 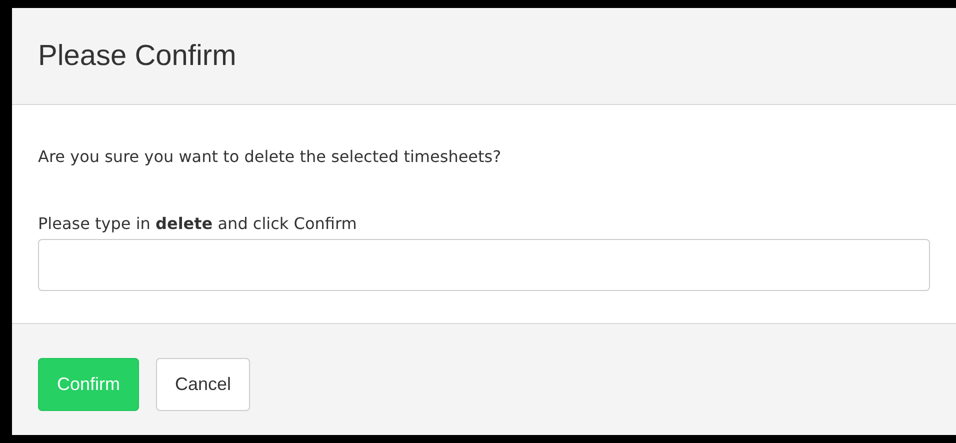 I want to click on confirmation-message: Are you sure you want to delete the selected timesheets?, so click(x=270, y=156).